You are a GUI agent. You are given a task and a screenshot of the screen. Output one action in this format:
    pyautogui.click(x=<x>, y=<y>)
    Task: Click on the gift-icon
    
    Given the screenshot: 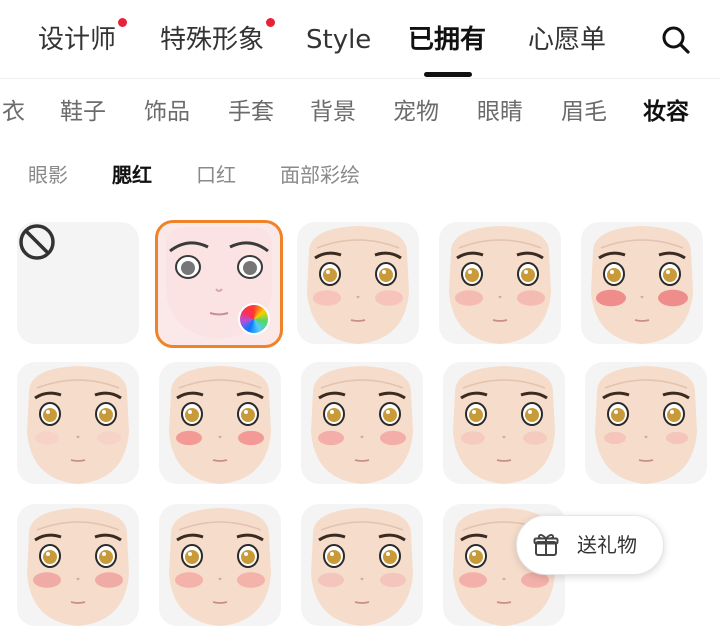 What is the action you would take?
    pyautogui.click(x=546, y=545)
    